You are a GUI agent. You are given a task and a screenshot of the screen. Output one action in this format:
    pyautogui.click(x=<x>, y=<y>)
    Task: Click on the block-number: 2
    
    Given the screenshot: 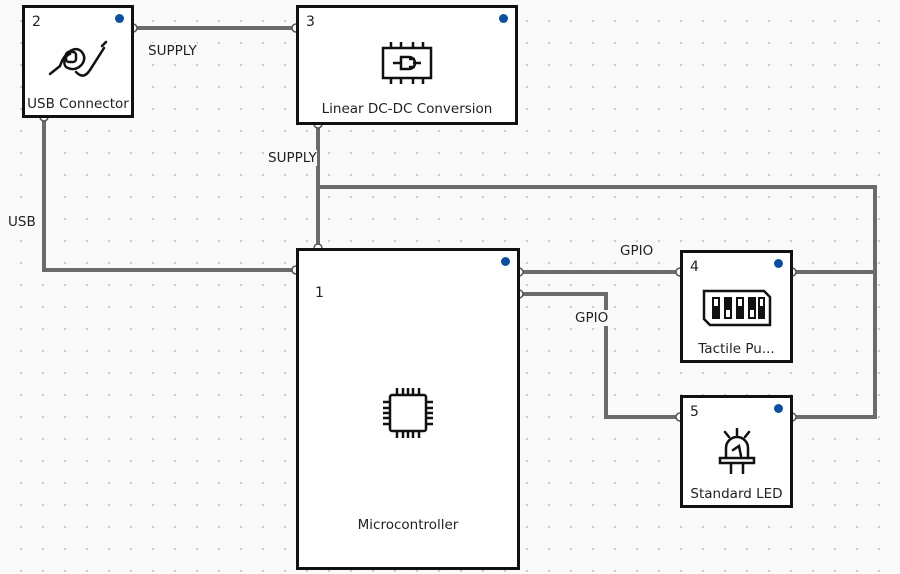 What is the action you would take?
    pyautogui.click(x=36, y=22)
    